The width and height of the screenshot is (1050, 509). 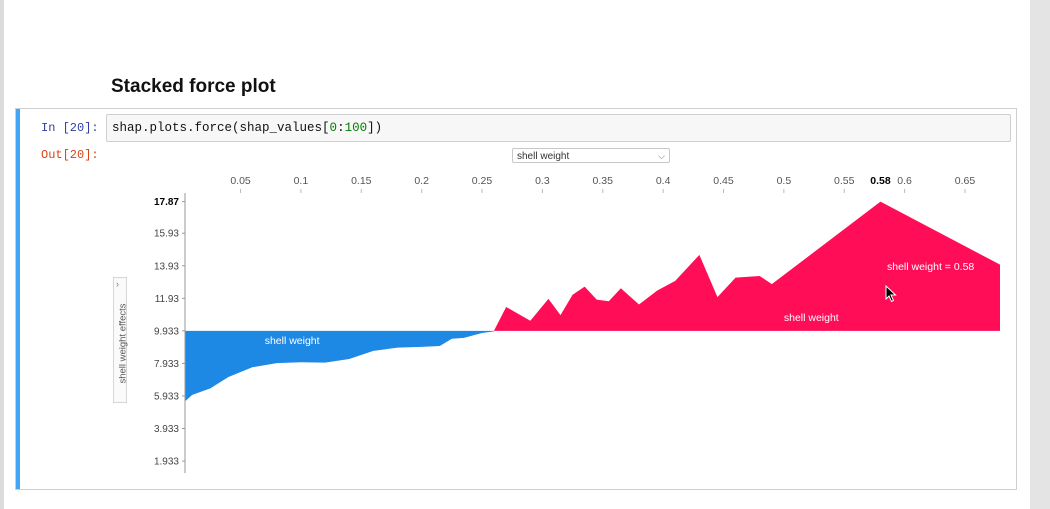 What do you see at coordinates (542, 181) in the screenshot?
I see `x-tick-label: 0.3` at bounding box center [542, 181].